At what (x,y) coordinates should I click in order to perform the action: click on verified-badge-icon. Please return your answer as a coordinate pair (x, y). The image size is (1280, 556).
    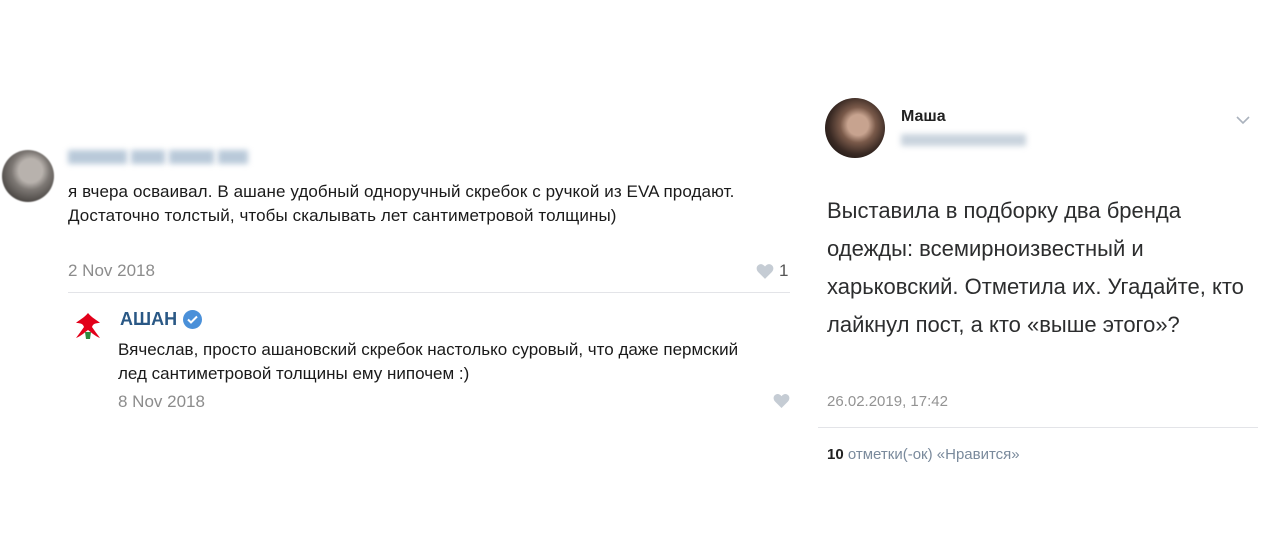
    Looking at the image, I should click on (193, 319).